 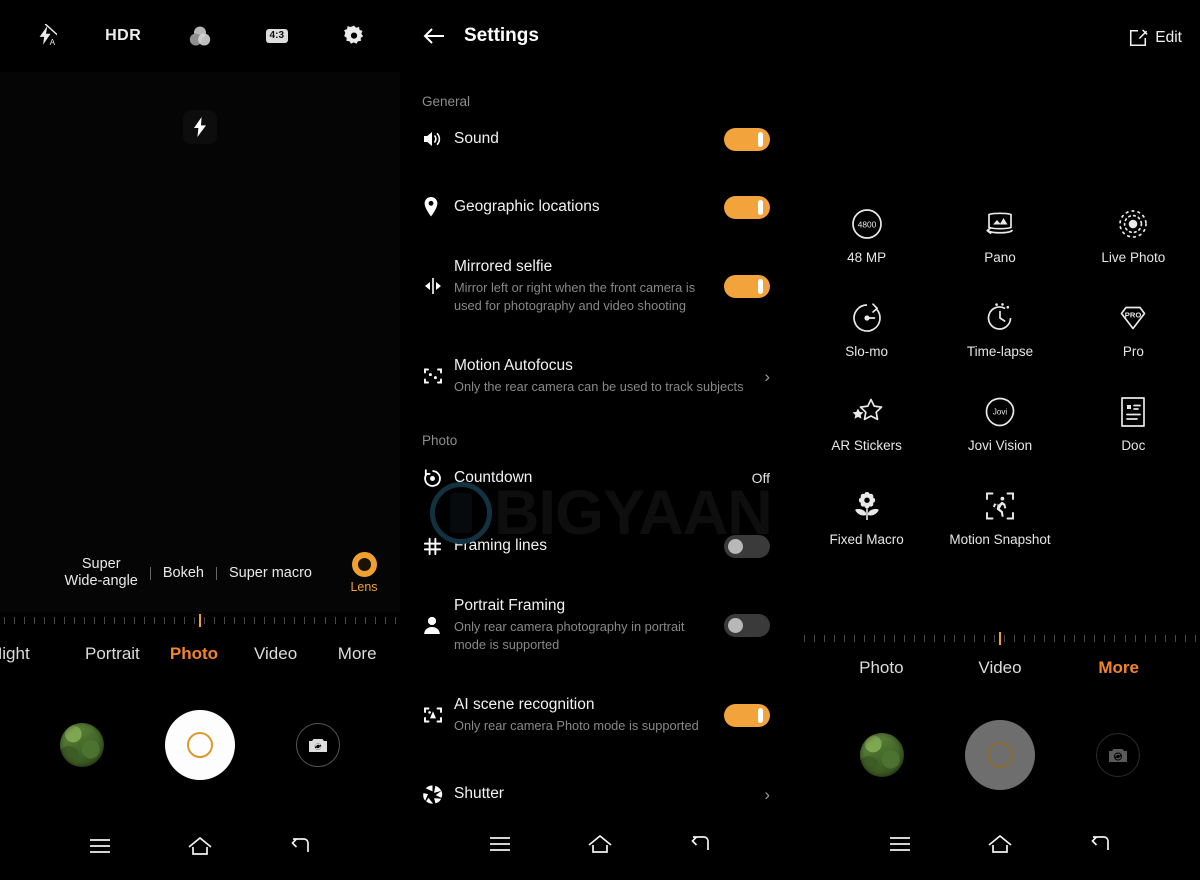 I want to click on settings-title: Settings, so click(x=501, y=35).